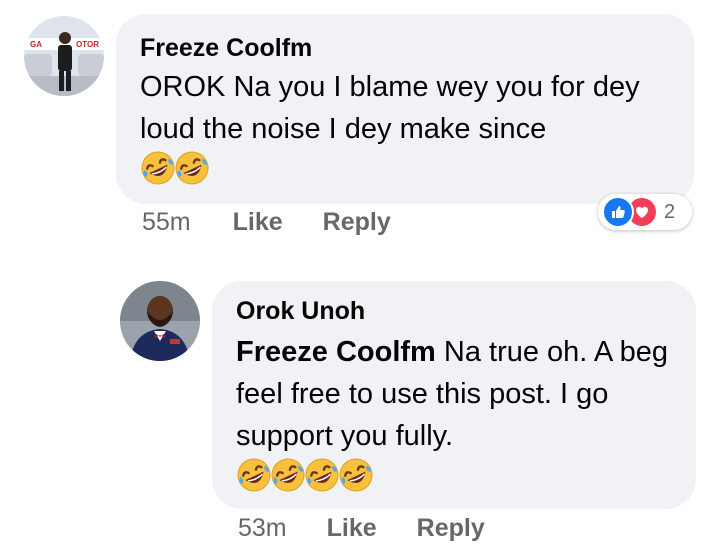  What do you see at coordinates (262, 528) in the screenshot?
I see `comment-timestamp: 53m` at bounding box center [262, 528].